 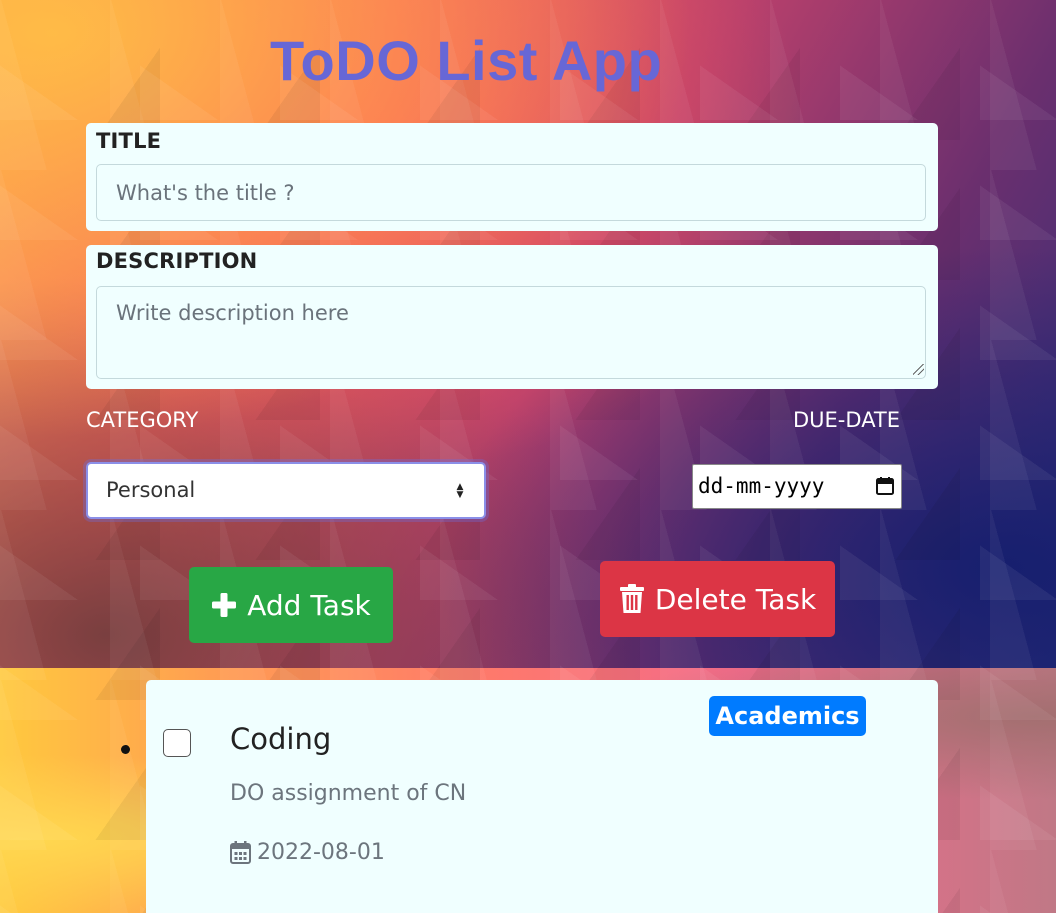 What do you see at coordinates (281, 739) in the screenshot?
I see `task-title: Coding` at bounding box center [281, 739].